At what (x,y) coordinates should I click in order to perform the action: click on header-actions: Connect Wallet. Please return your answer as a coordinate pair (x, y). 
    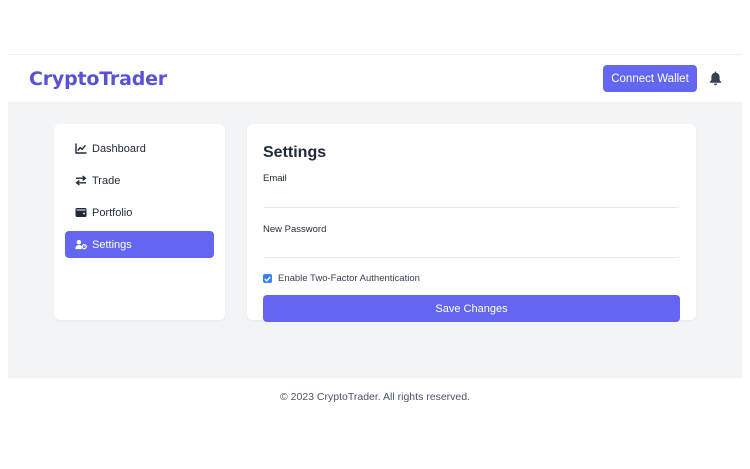
    Looking at the image, I should click on (662, 78).